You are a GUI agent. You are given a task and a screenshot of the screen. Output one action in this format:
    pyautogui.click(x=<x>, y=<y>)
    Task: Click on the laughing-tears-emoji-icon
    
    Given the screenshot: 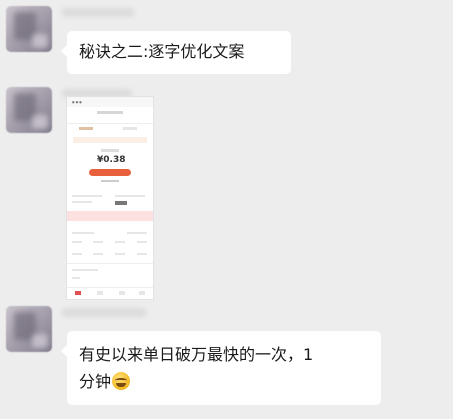 What is the action you would take?
    pyautogui.click(x=121, y=381)
    